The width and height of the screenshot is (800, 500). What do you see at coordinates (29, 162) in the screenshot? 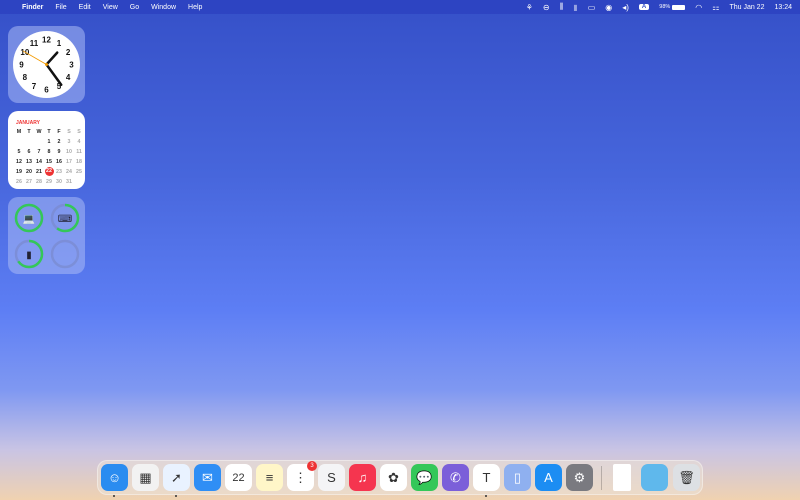
I see `calendar-day: 13` at bounding box center [29, 162].